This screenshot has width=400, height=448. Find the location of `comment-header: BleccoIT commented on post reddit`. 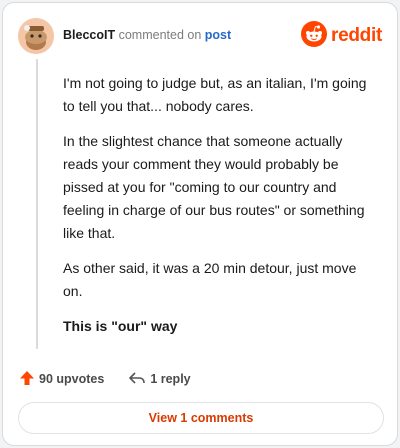

comment-header: BleccoIT commented on post reddit is located at coordinates (200, 36).